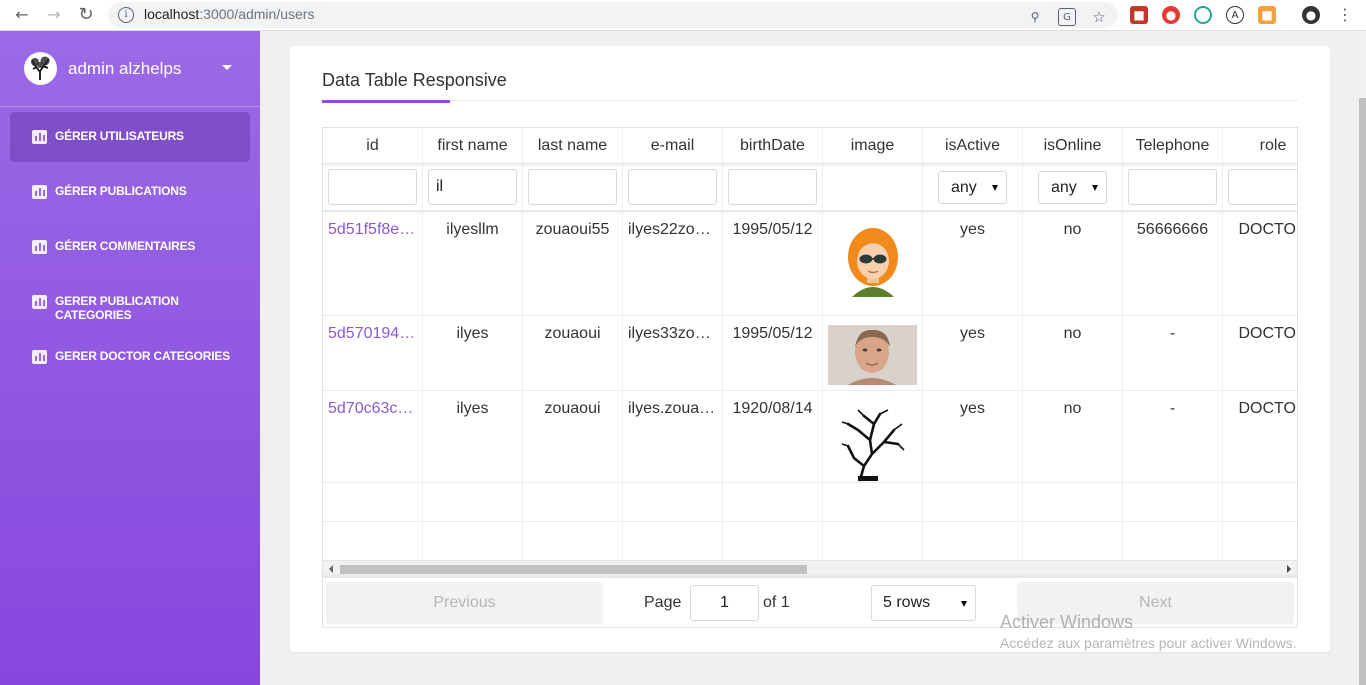 This screenshot has height=685, width=1366. What do you see at coordinates (1262, 187) in the screenshot?
I see `filter-role-input` at bounding box center [1262, 187].